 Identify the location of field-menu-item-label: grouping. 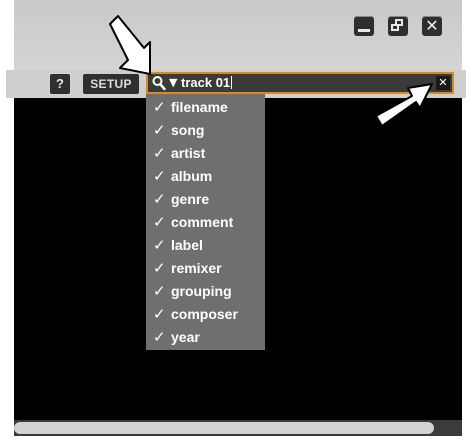
(201, 291).